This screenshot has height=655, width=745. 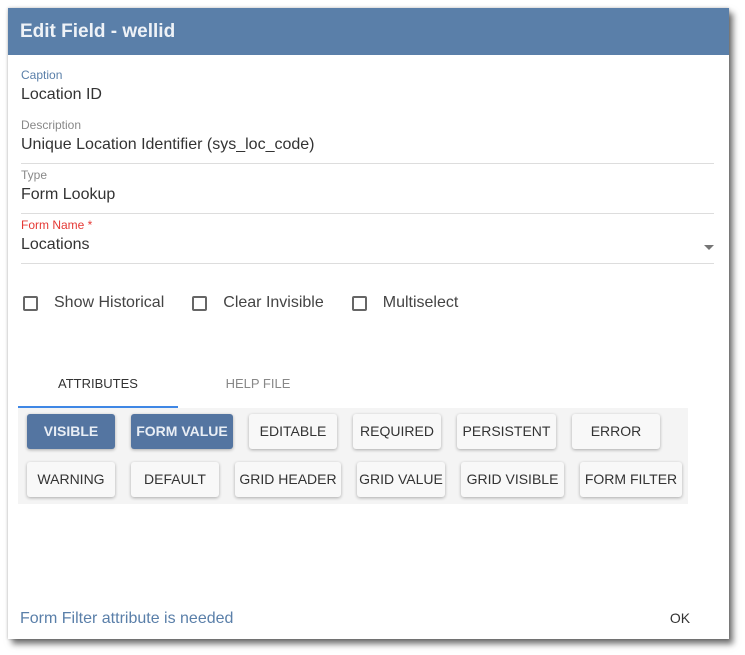 I want to click on form-name-underline, so click(x=367, y=263).